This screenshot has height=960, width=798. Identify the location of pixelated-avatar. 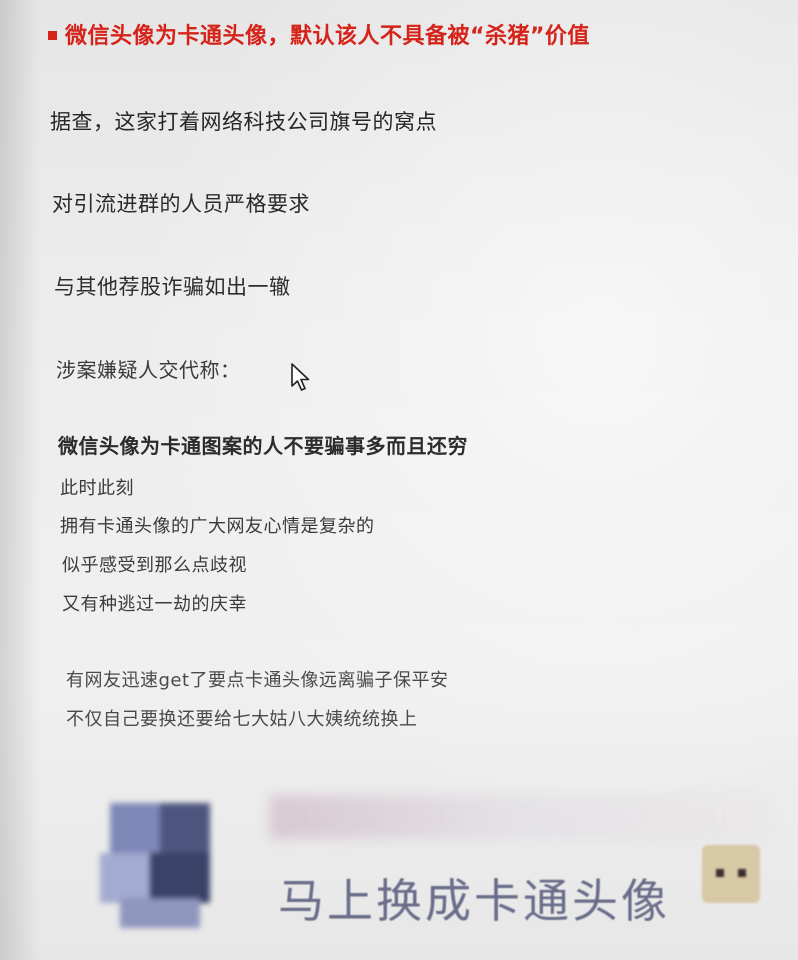
(160, 863).